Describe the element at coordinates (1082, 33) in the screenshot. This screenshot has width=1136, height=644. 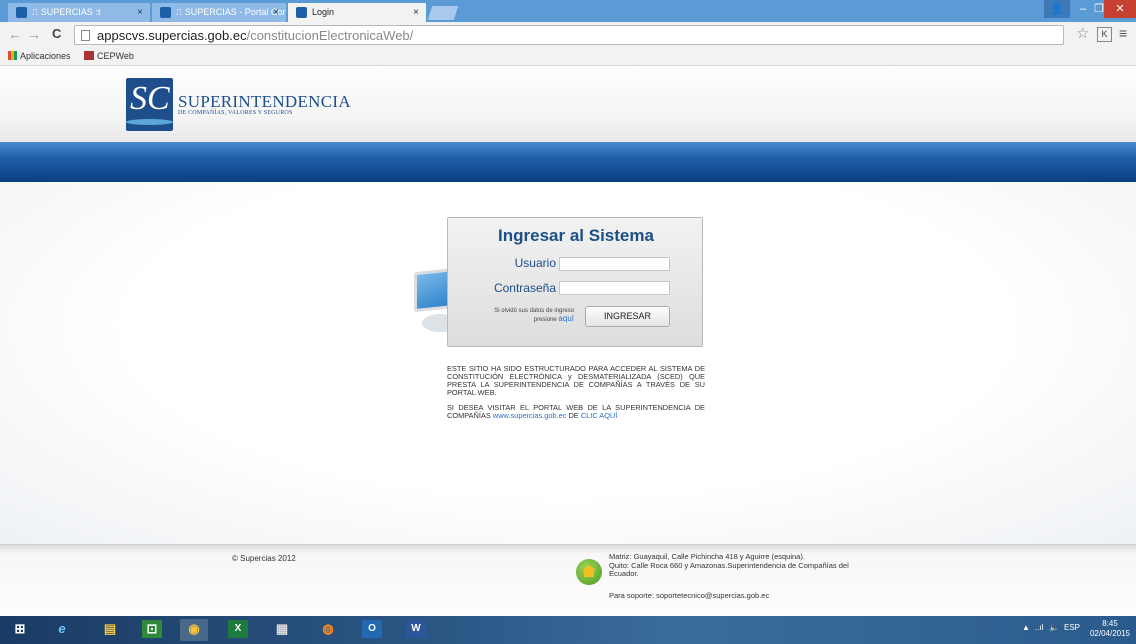
I see `bookmark-star-icon: ☆` at that location.